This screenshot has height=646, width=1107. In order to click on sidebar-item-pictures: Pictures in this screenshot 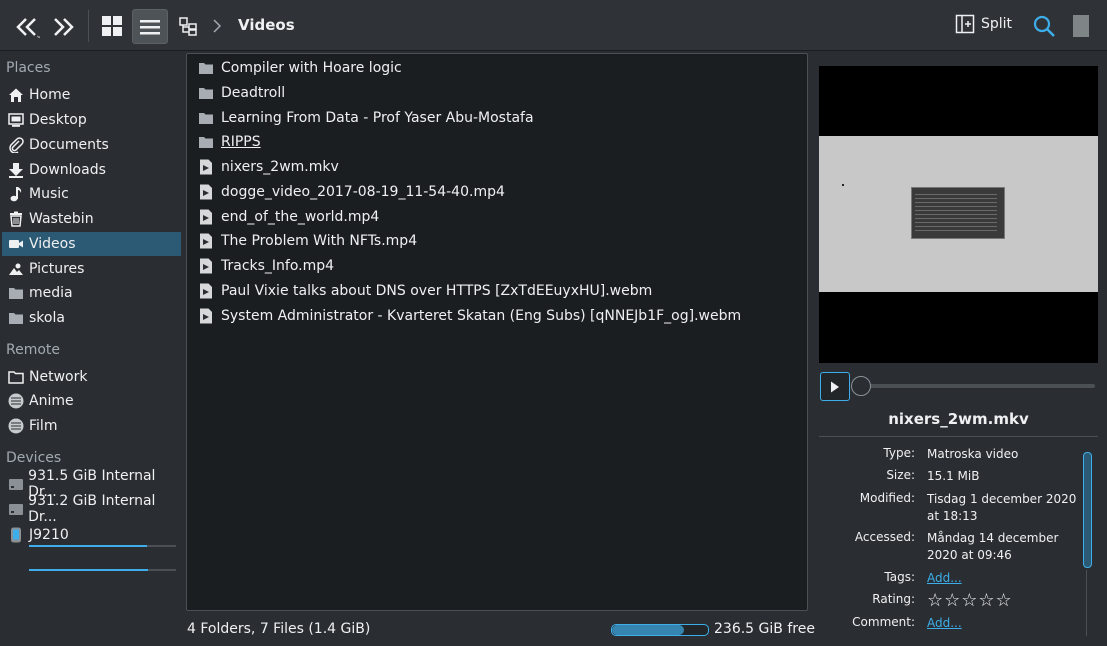, I will do `click(91, 269)`.